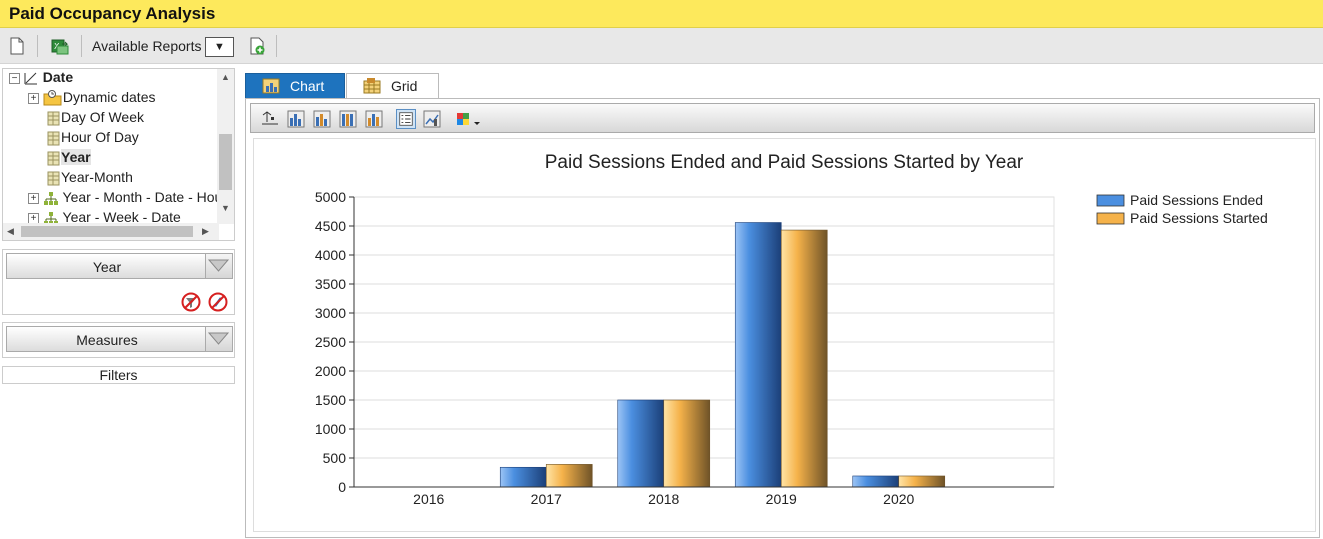 Image resolution: width=1323 pixels, height=539 pixels. What do you see at coordinates (406, 119) in the screenshot?
I see `legend-toggle-icon` at bounding box center [406, 119].